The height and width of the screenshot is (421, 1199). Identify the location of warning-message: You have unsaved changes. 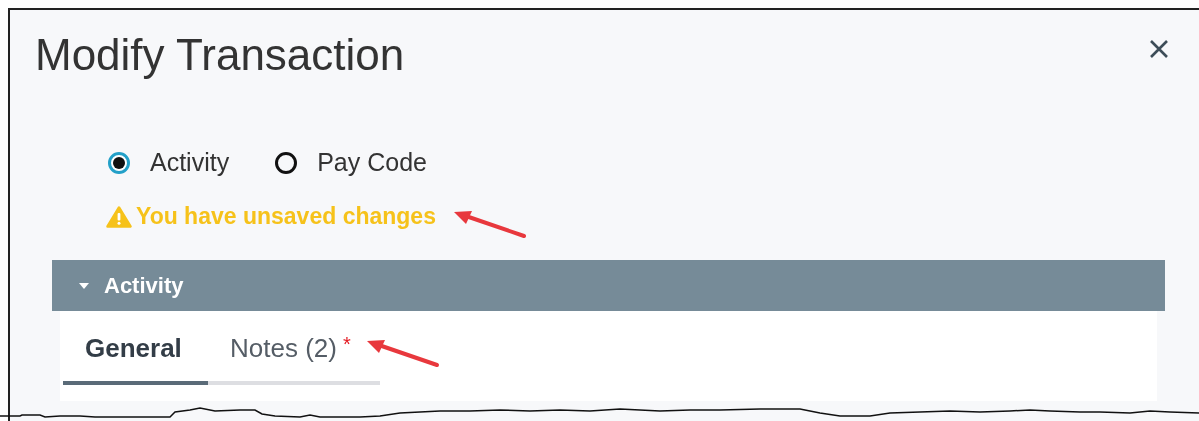
(286, 216).